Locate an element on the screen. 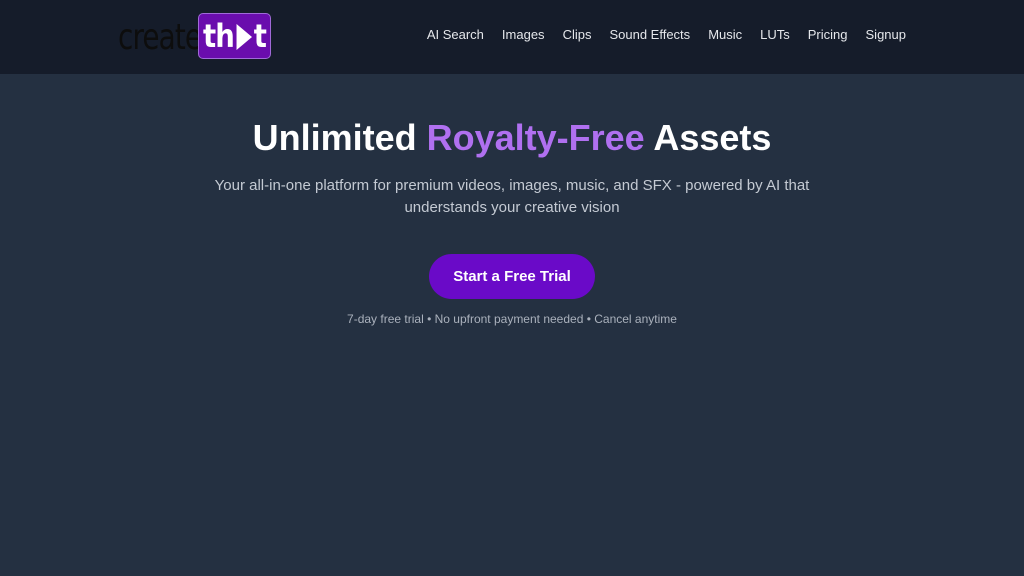 The height and width of the screenshot is (576, 1024). nav-luts: LUTs is located at coordinates (775, 35).